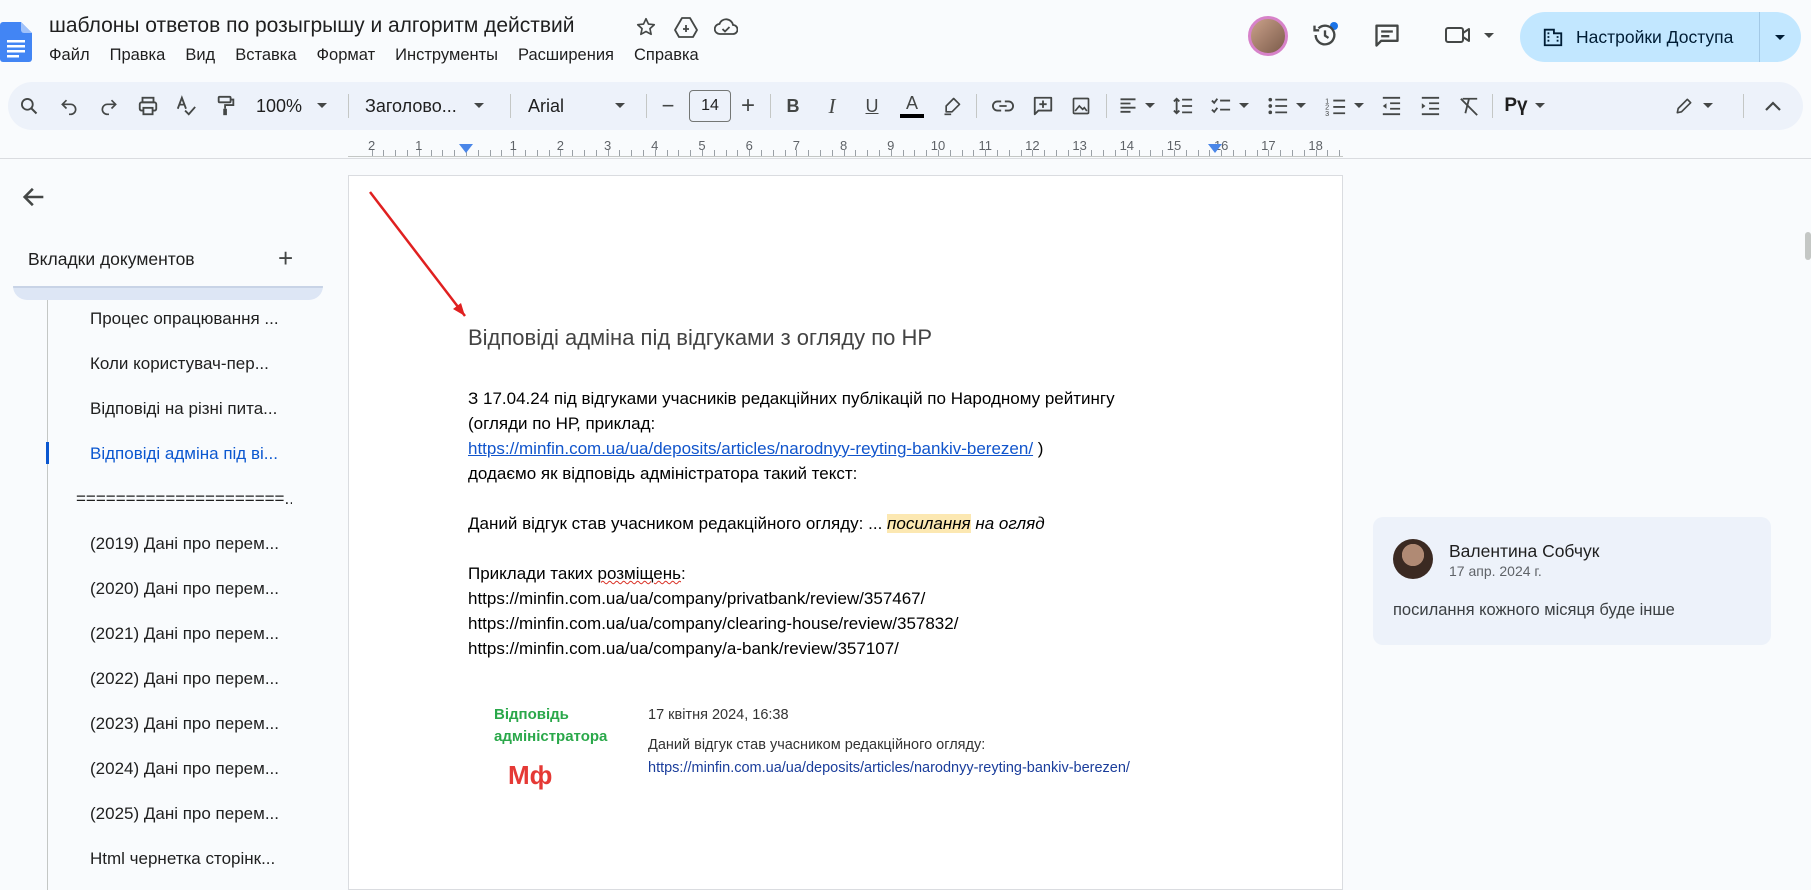  Describe the element at coordinates (69, 106) in the screenshot. I see `undo-icon` at that location.